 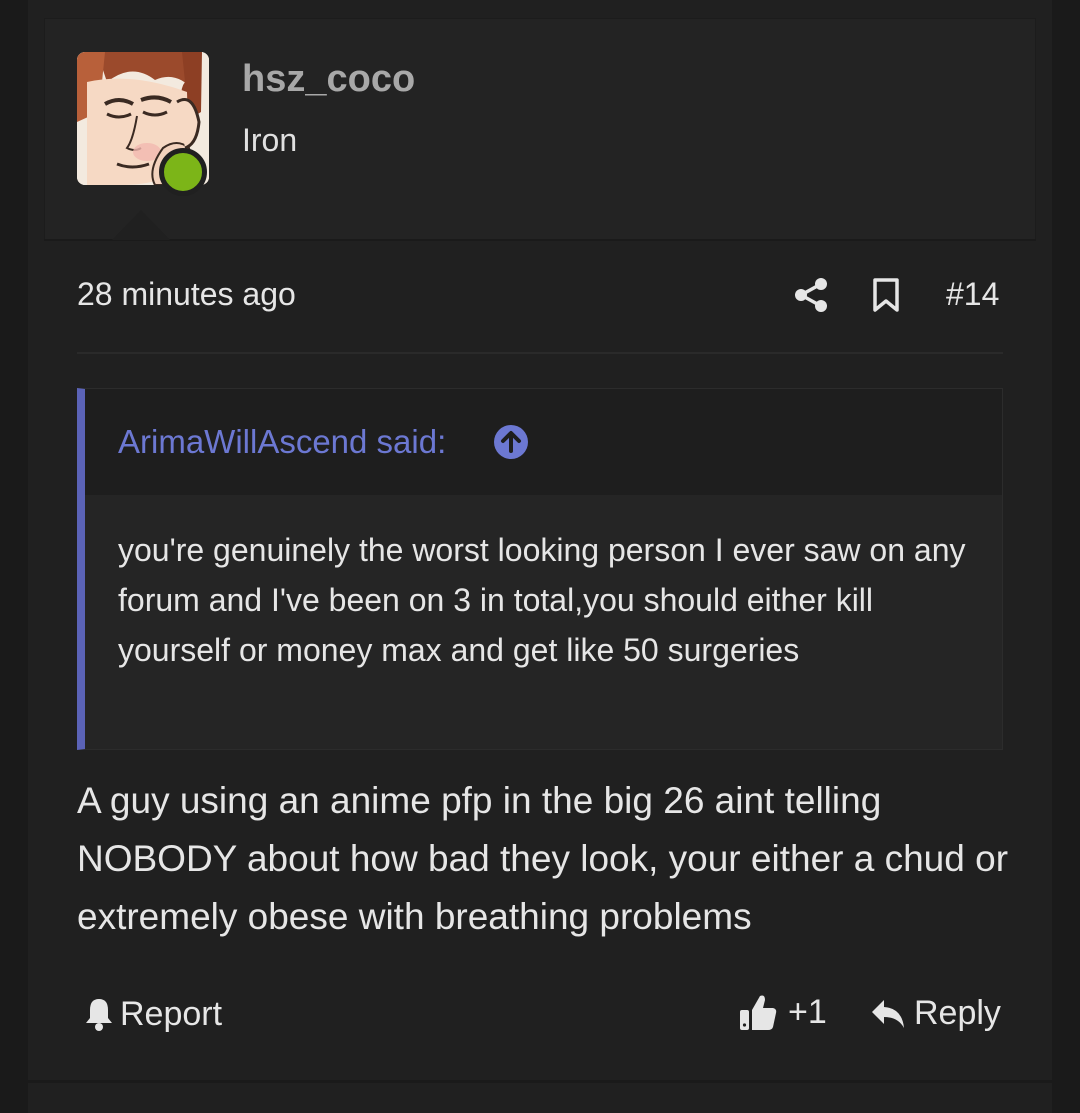 I want to click on bell-icon, so click(x=99, y=1015).